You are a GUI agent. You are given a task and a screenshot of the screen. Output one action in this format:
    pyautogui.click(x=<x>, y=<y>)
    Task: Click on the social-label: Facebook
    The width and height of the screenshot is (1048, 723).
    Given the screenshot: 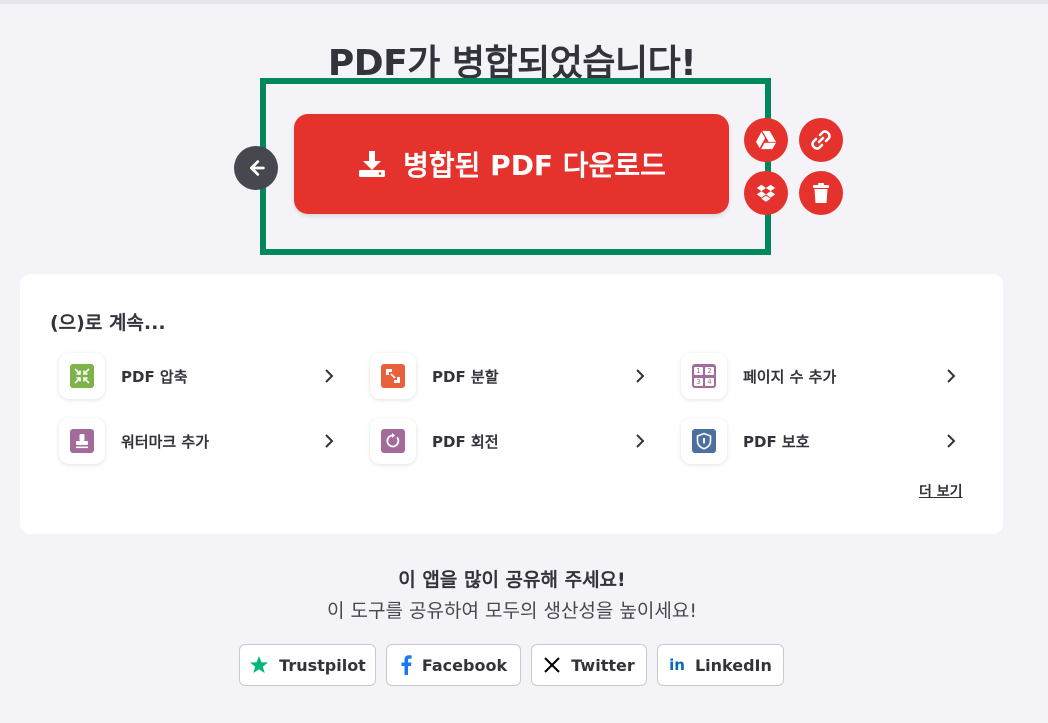 What is the action you would take?
    pyautogui.click(x=464, y=665)
    